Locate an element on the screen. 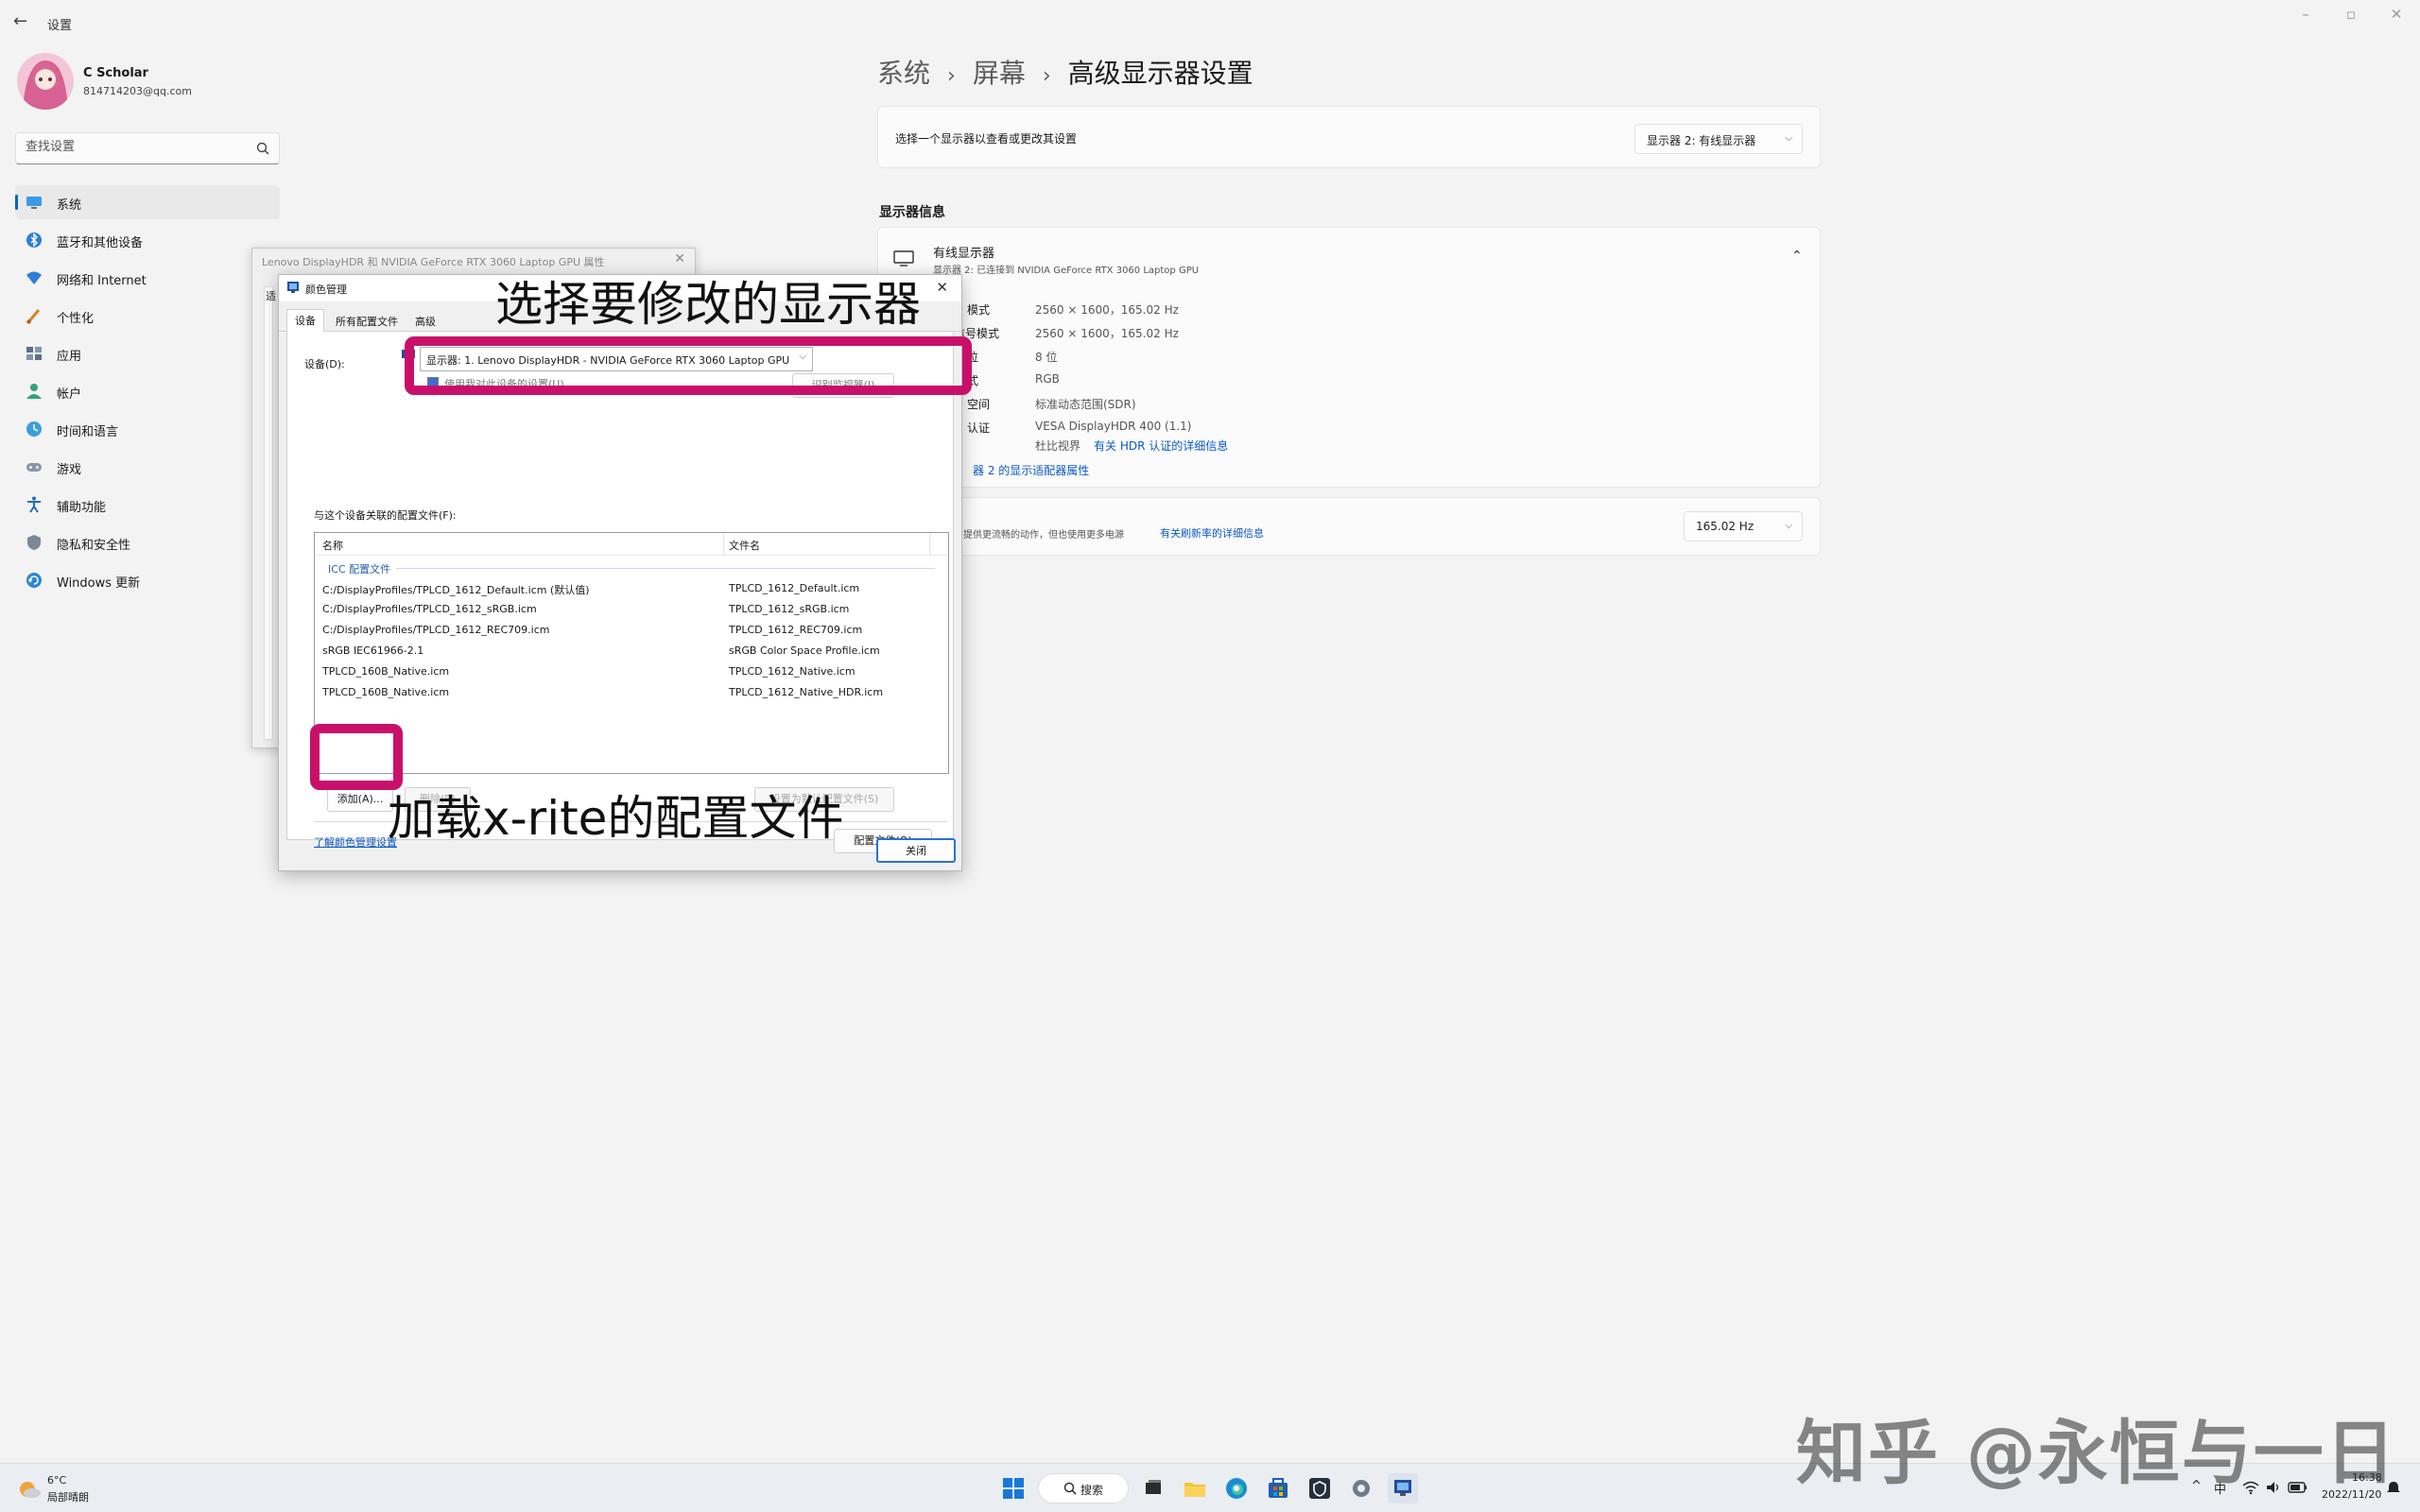  sidebar-item-bluetooth: 蓝牙和其他设备 is located at coordinates (147, 240).